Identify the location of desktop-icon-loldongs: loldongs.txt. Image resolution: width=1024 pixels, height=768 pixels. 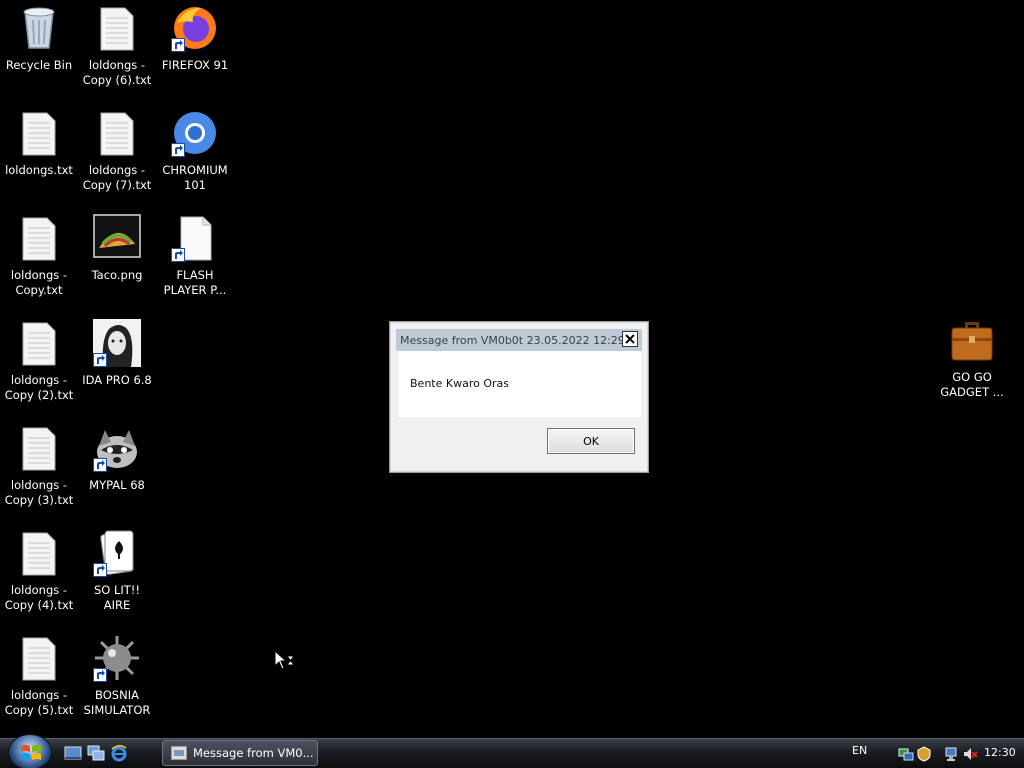
(39, 143).